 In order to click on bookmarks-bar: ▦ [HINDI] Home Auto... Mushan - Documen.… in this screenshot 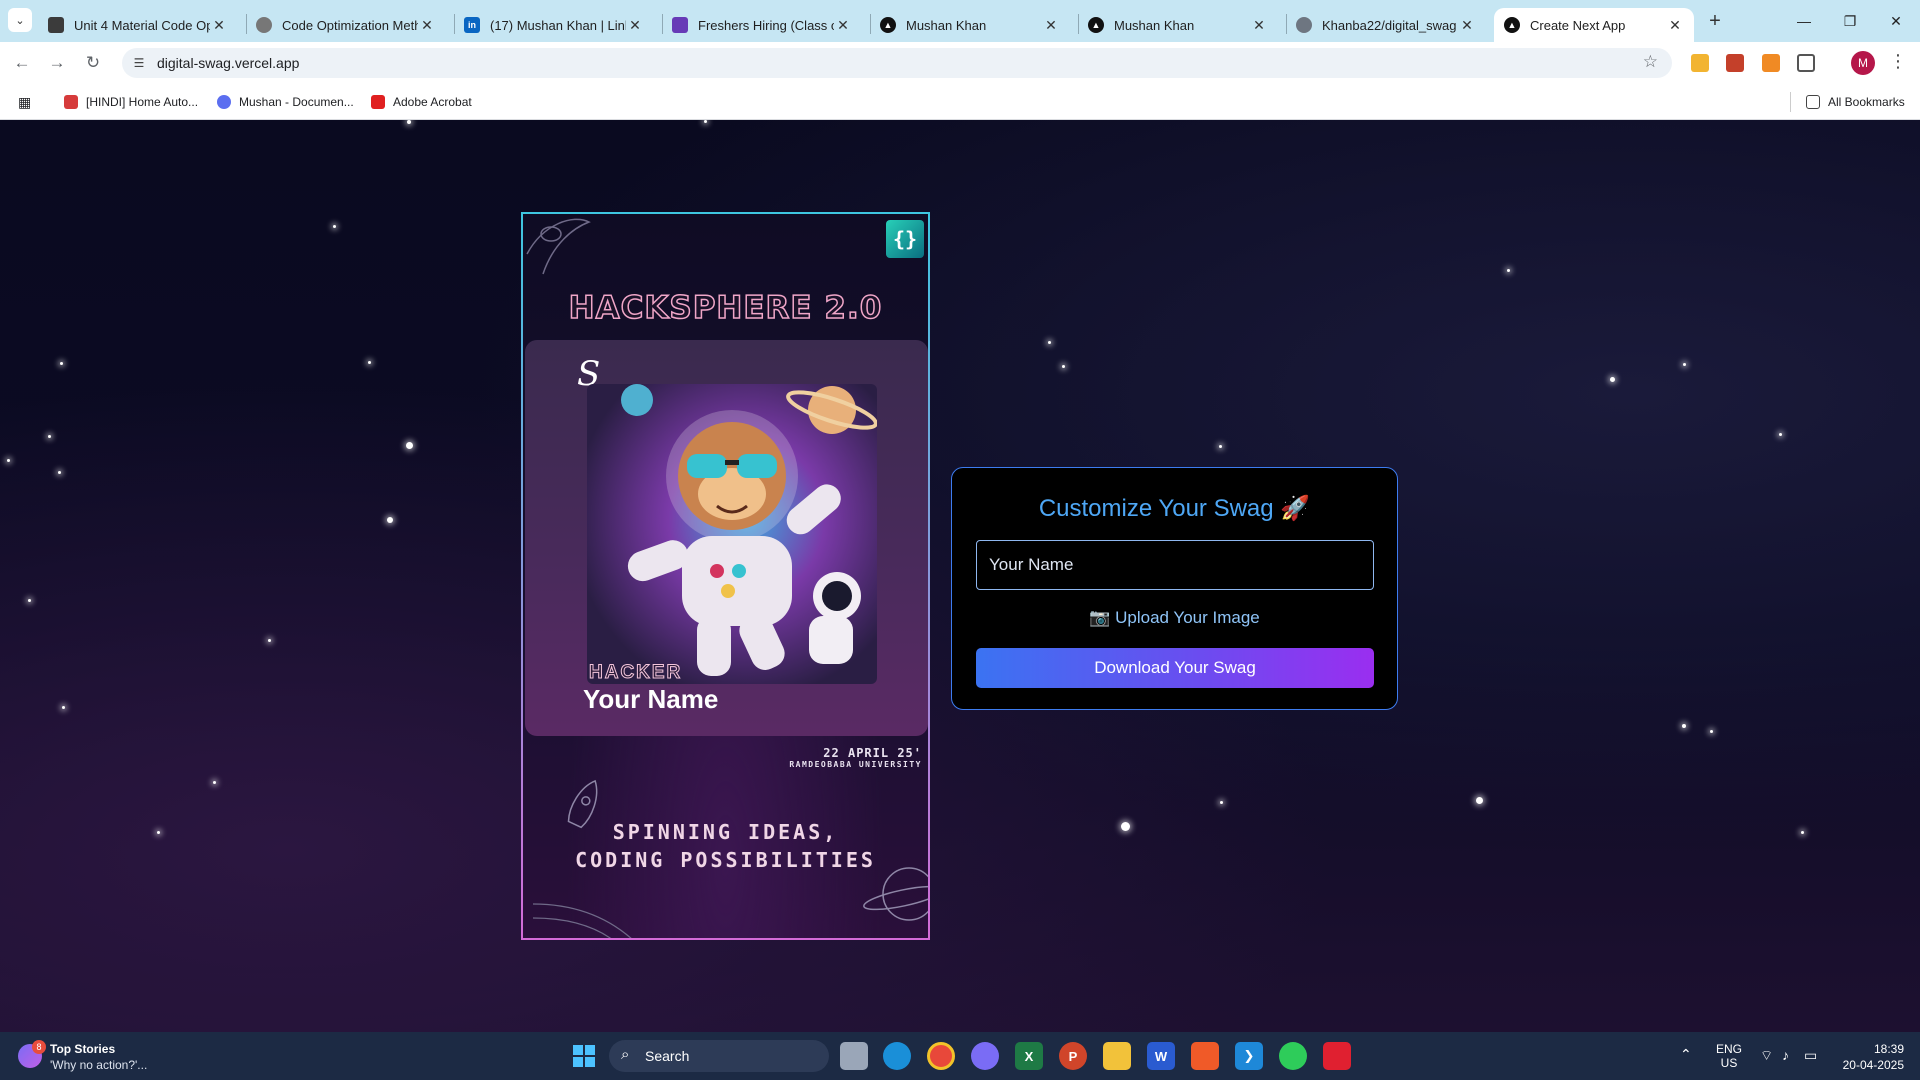, I will do `click(960, 102)`.